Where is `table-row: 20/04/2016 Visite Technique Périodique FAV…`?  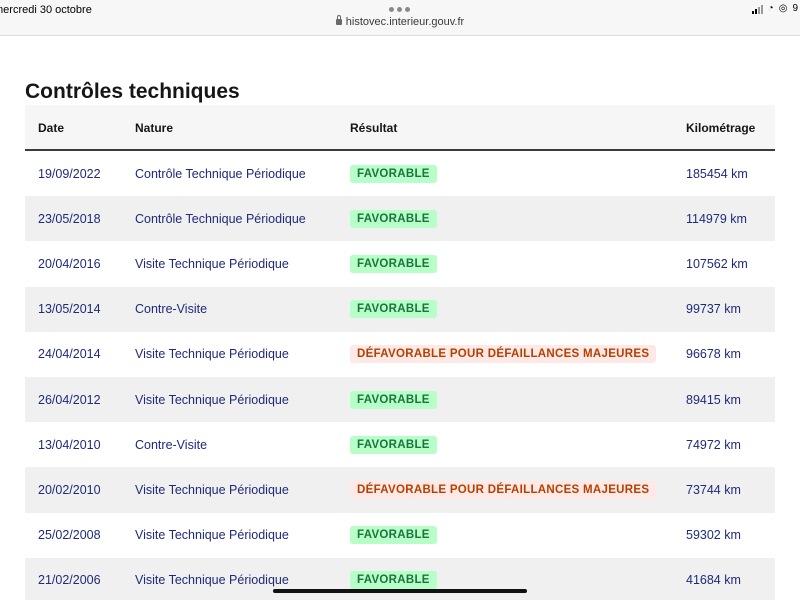 table-row: 20/04/2016 Visite Technique Périodique FAV… is located at coordinates (400, 264).